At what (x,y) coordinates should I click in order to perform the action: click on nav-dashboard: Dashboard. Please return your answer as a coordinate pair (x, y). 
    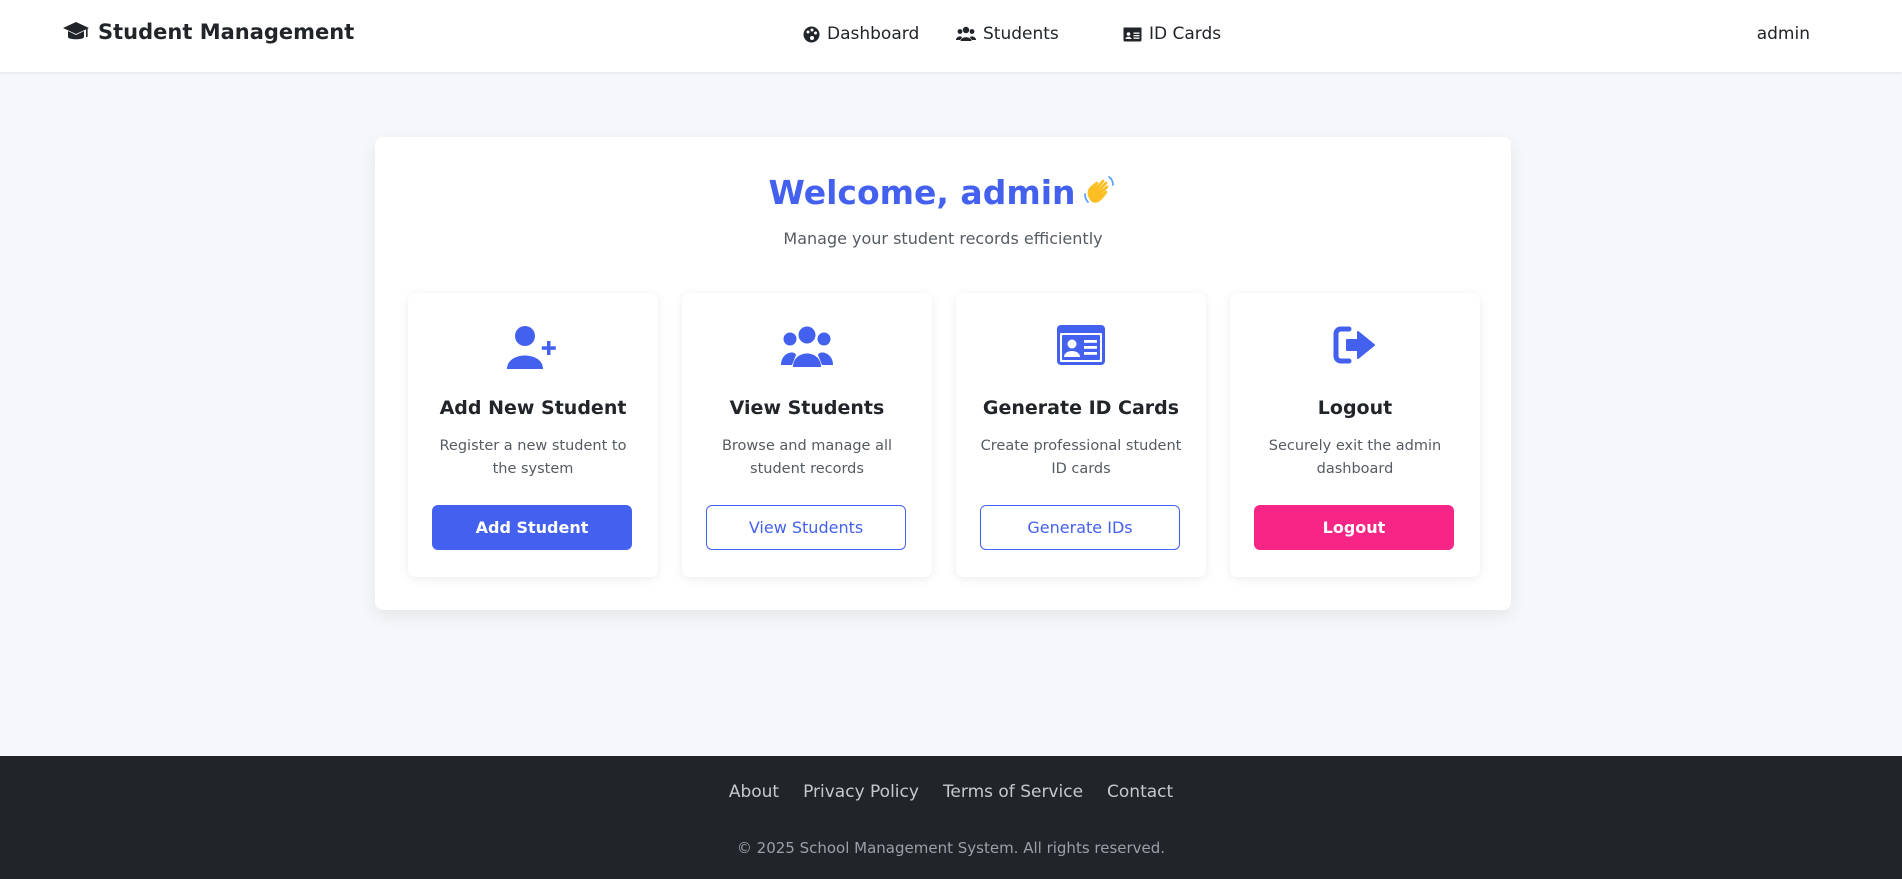
    Looking at the image, I should click on (861, 34).